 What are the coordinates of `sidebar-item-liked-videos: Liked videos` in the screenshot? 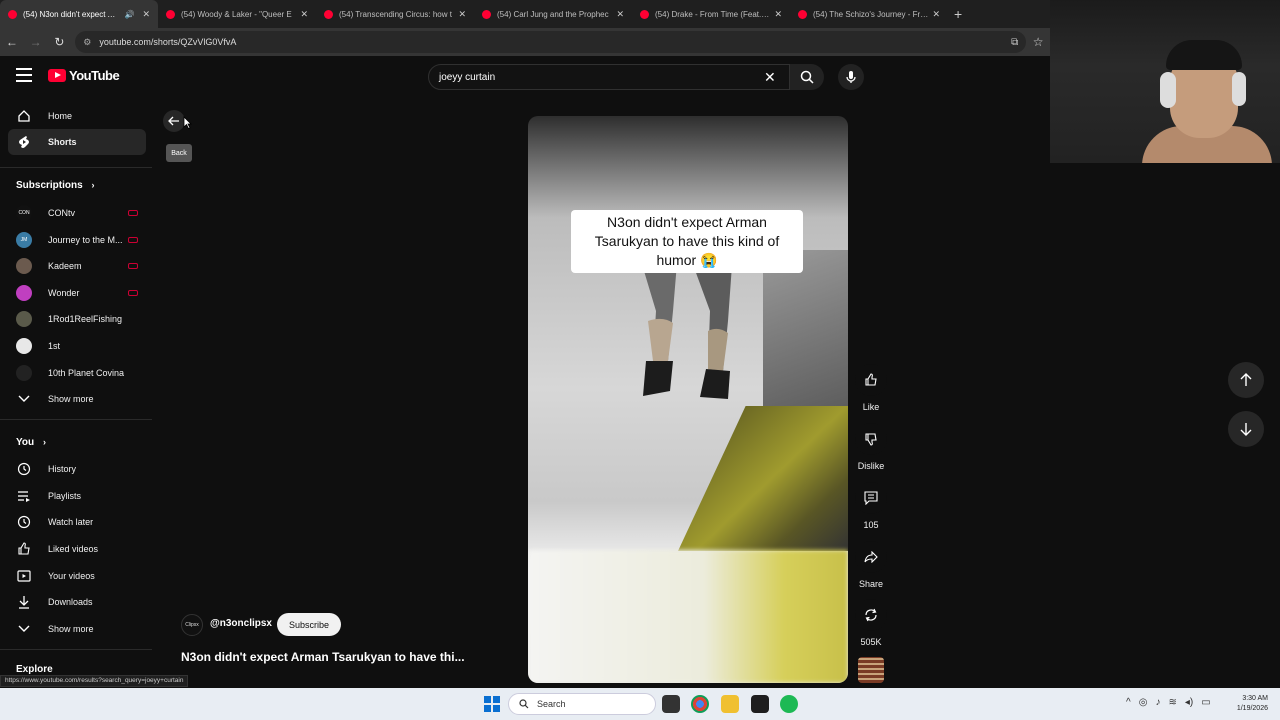 It's located at (77, 549).